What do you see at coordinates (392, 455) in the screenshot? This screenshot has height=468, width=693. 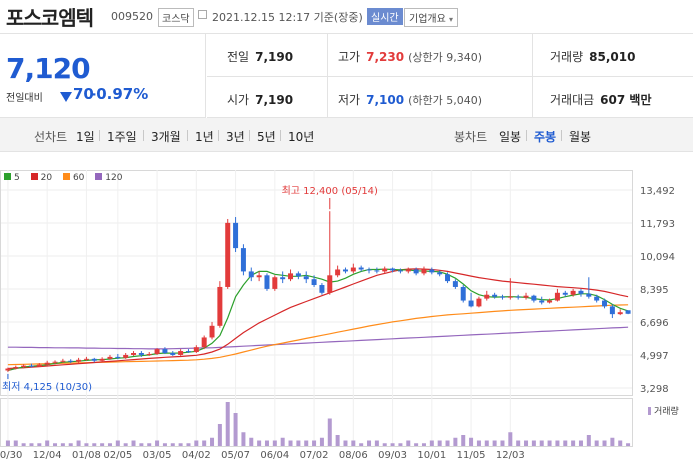 I see `x-tick-label: 09/03` at bounding box center [392, 455].